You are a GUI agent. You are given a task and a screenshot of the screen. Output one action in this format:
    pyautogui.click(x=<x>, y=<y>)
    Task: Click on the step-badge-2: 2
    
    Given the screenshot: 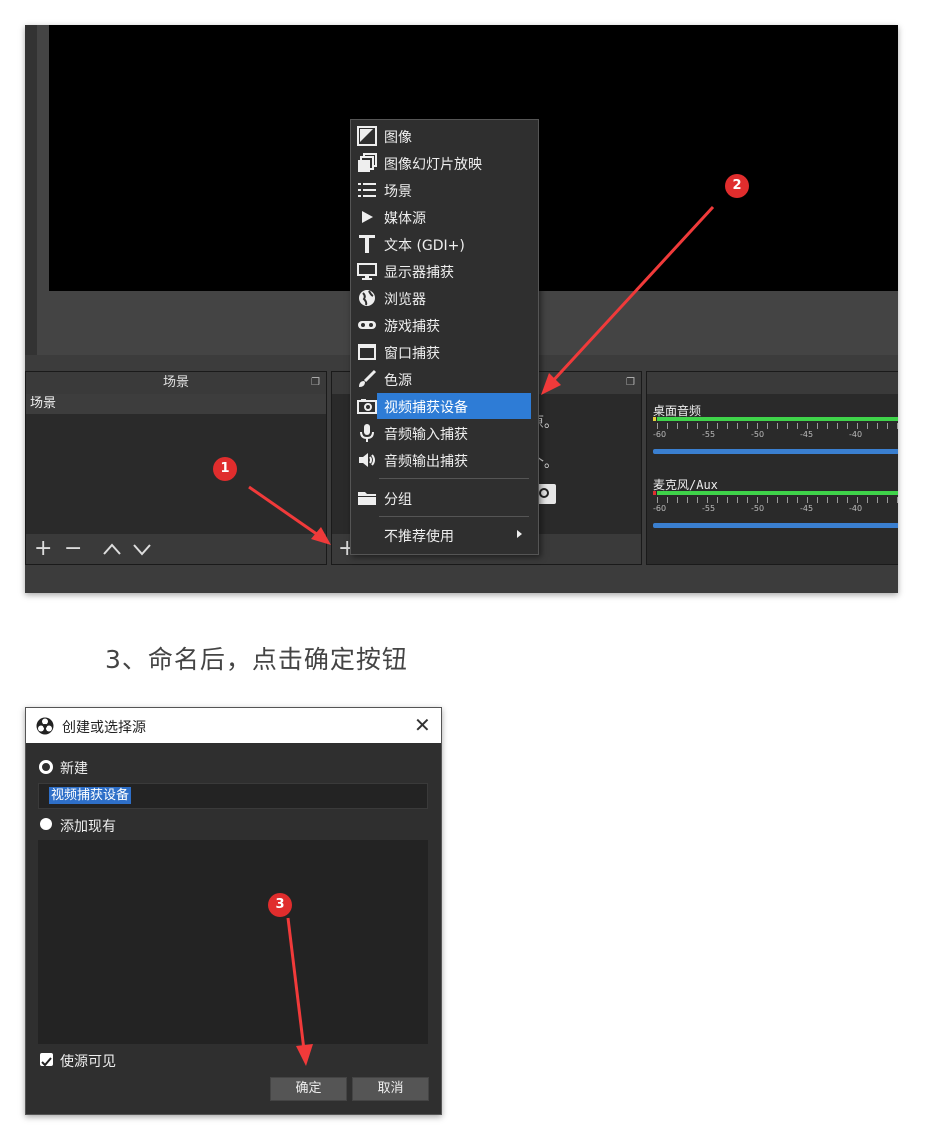 What is the action you would take?
    pyautogui.click(x=737, y=186)
    